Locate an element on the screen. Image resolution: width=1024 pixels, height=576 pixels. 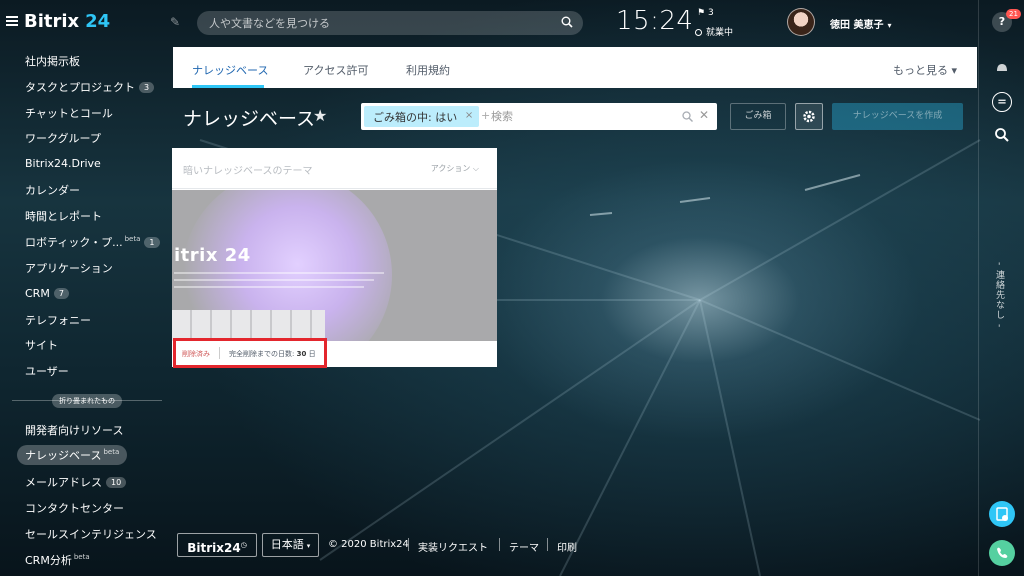
sidebar-item-tasks: タスクとプロジェクト 3 is located at coordinates (90, 87).